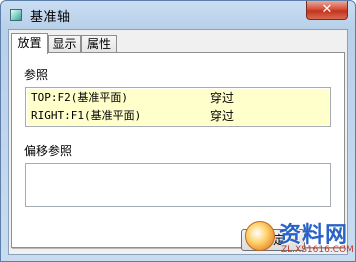 Image resolution: width=356 pixels, height=262 pixels. What do you see at coordinates (99, 44) in the screenshot?
I see `tab-properties: 属性` at bounding box center [99, 44].